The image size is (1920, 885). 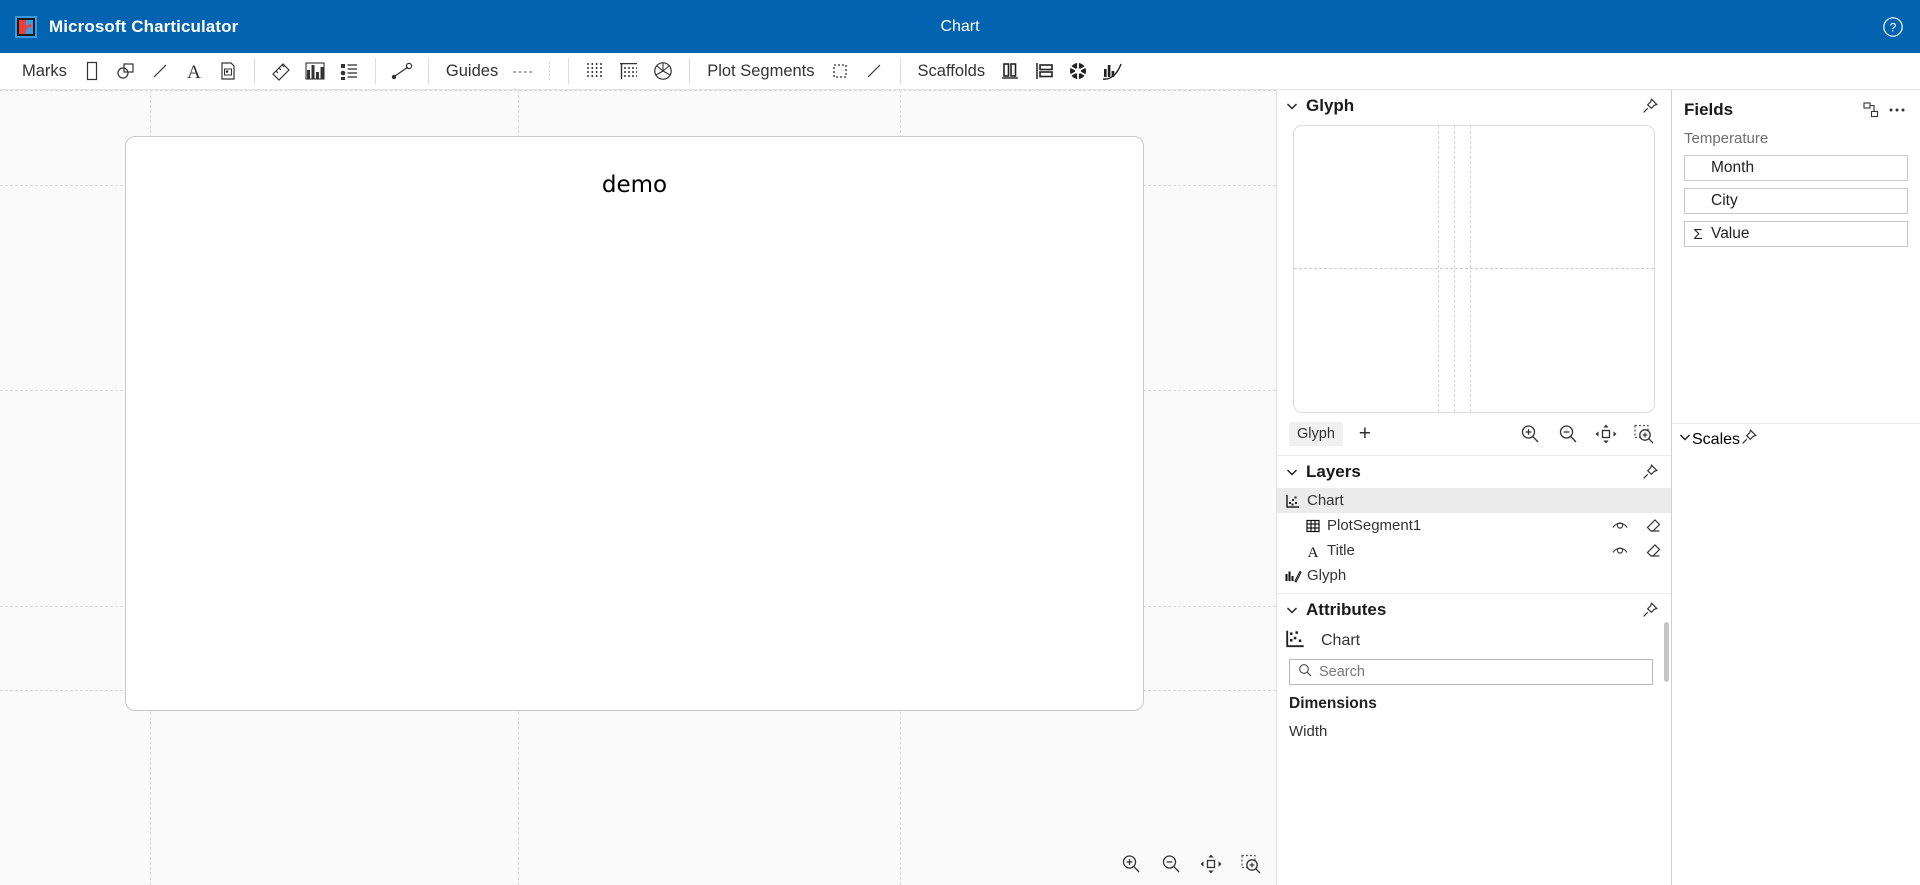 What do you see at coordinates (160, 71) in the screenshot?
I see `mark-line-button` at bounding box center [160, 71].